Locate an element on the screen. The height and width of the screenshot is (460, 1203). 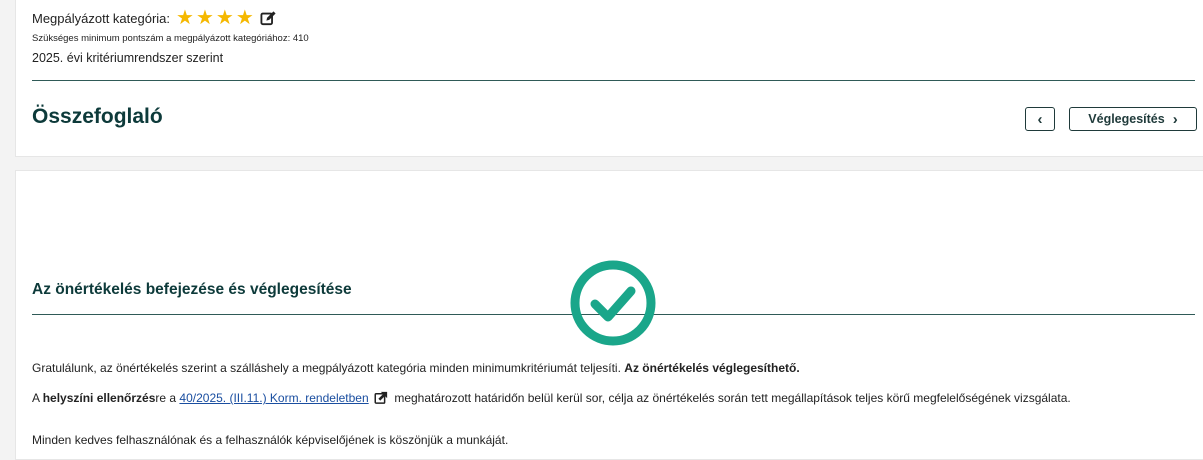
divider is located at coordinates (613, 80).